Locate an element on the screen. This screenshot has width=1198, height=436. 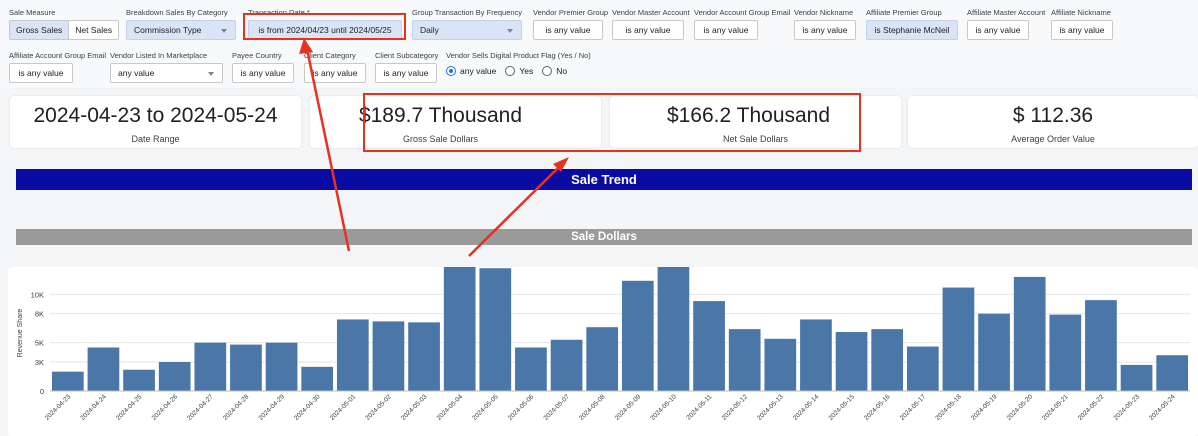
y-axis-label: Revenue Share is located at coordinates (20, 333).